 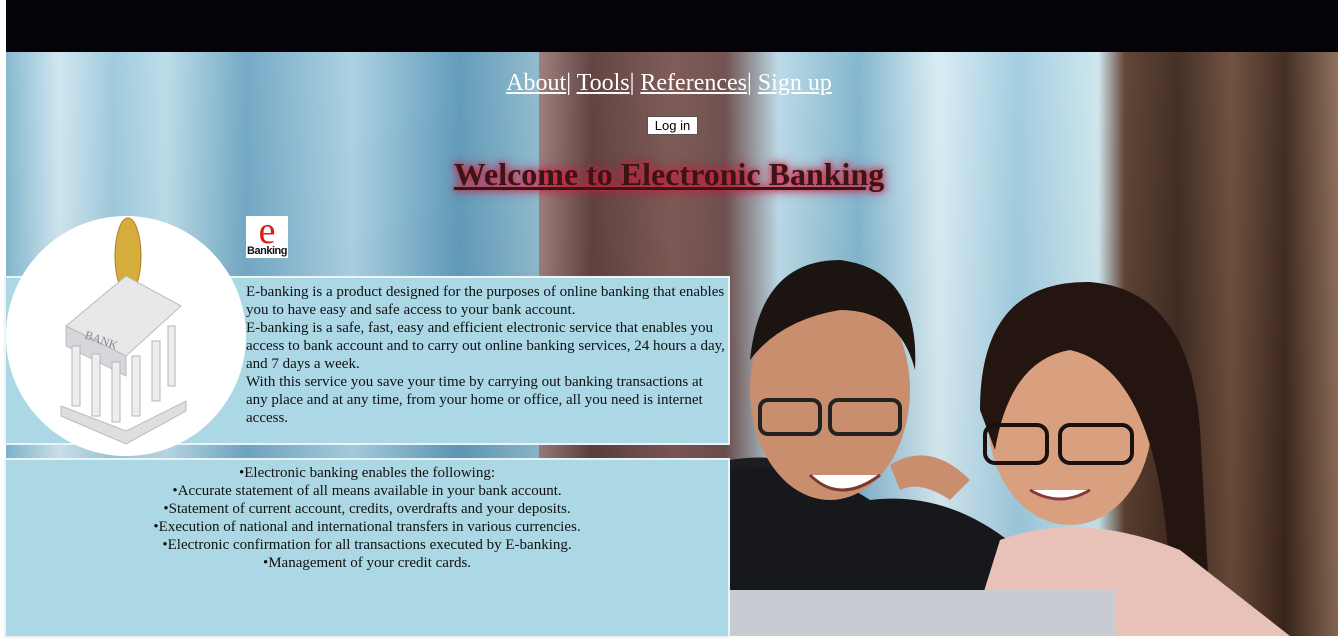 I want to click on logo-text: Banking, so click(x=267, y=251).